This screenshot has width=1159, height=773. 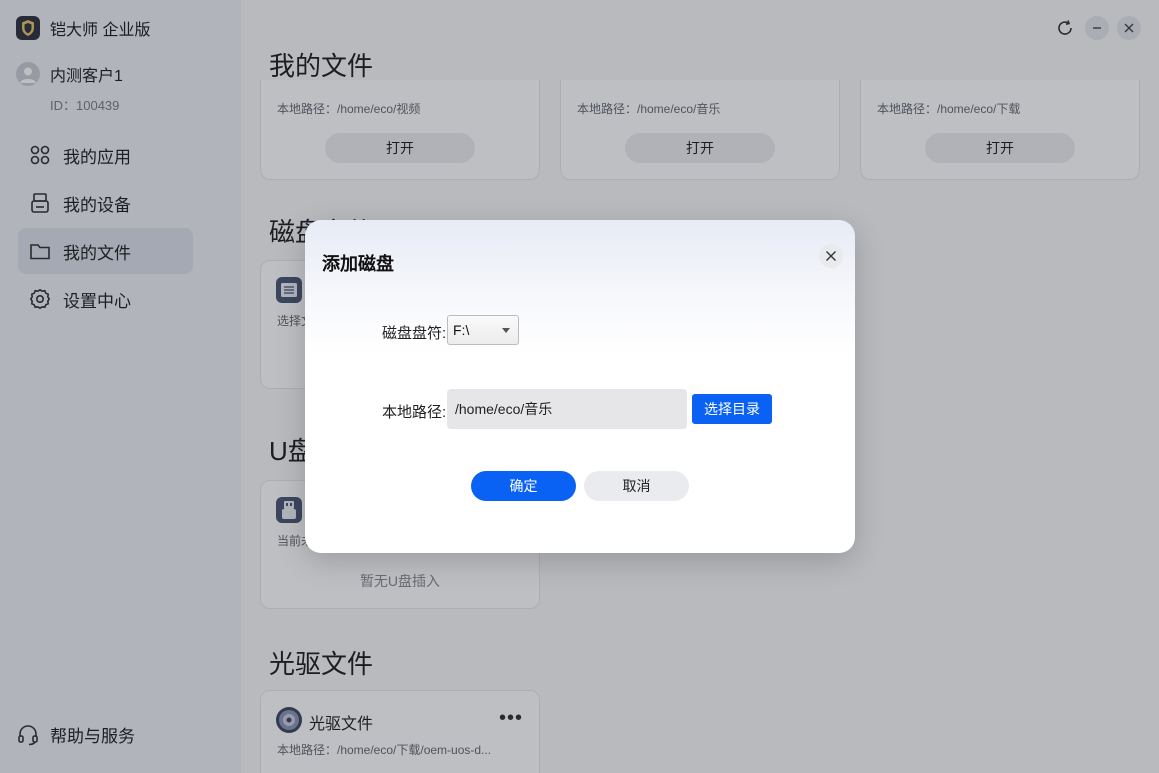 What do you see at coordinates (506, 330) in the screenshot?
I see `chevron-down-icon` at bounding box center [506, 330].